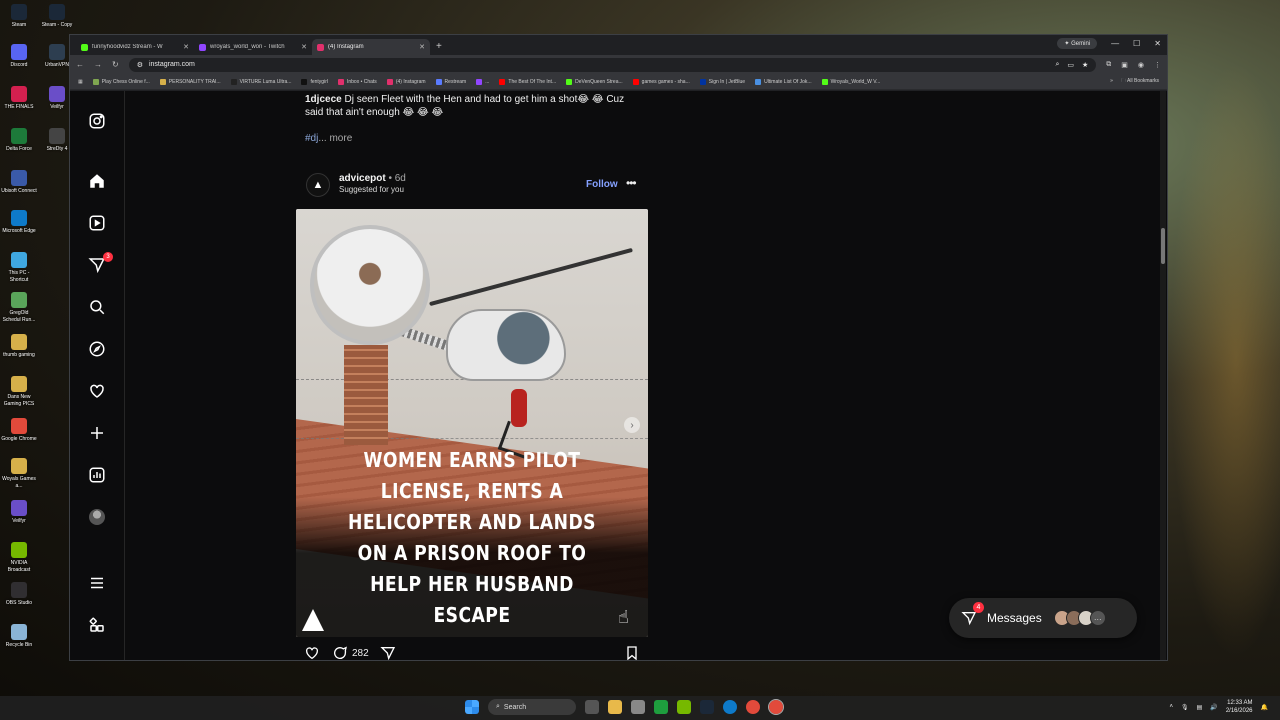 Image resolution: width=1280 pixels, height=720 pixels. What do you see at coordinates (253, 47) in the screenshot?
I see `browser-tab: wroyals_world_won - Twitch ✕` at bounding box center [253, 47].